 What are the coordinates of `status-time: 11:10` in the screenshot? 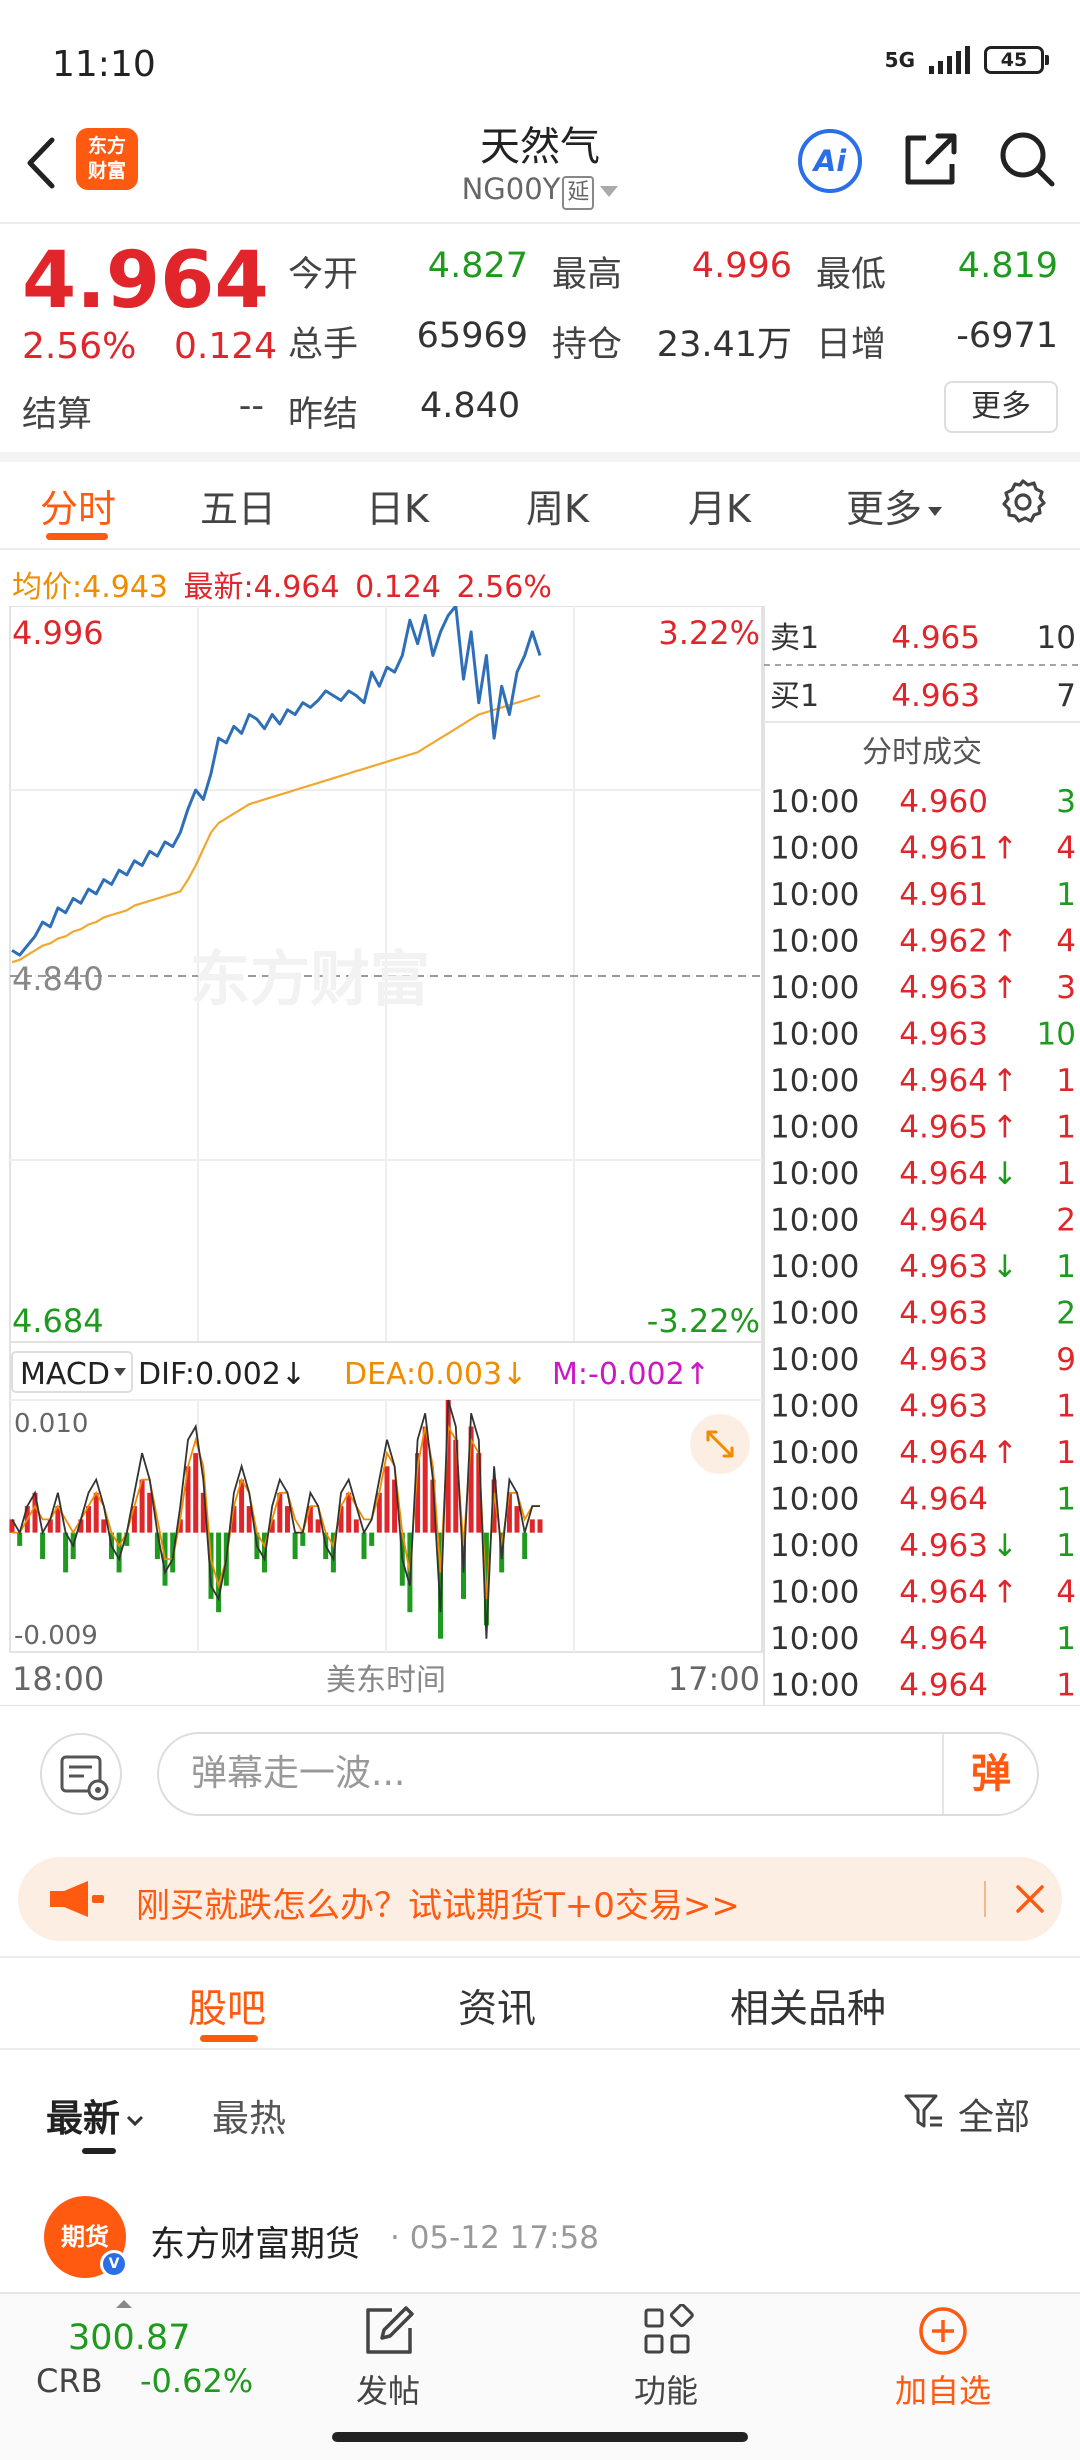 It's located at (104, 64).